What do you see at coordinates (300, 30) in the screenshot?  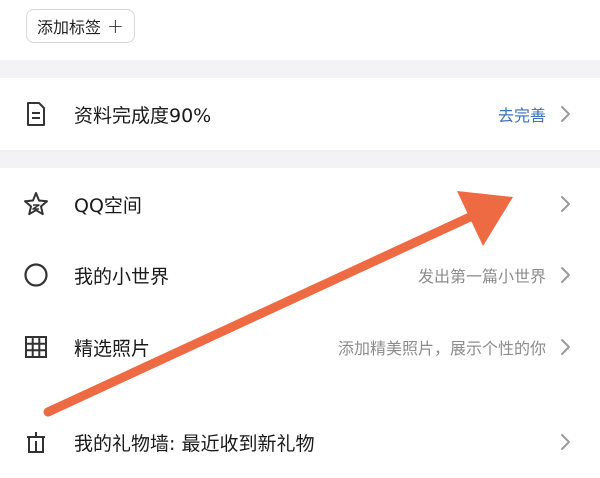 I see `tag-section: 添加标签 +` at bounding box center [300, 30].